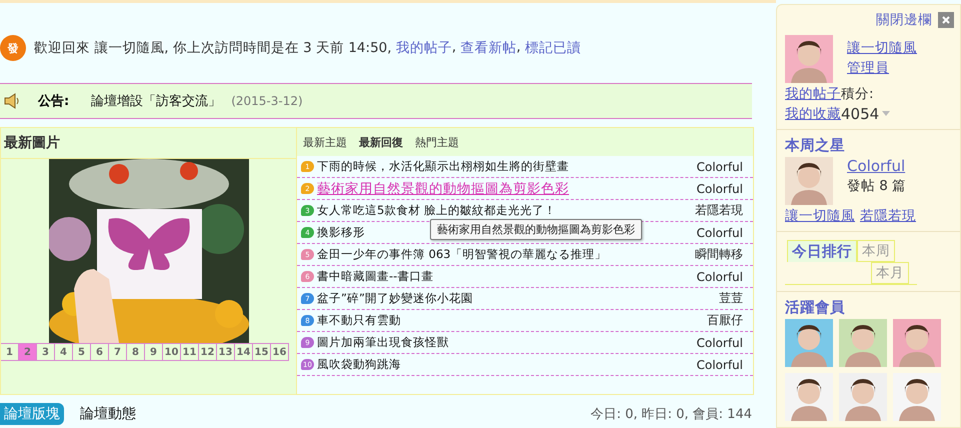  Describe the element at coordinates (822, 251) in the screenshot. I see `ranking-tab: 今日排行` at that location.